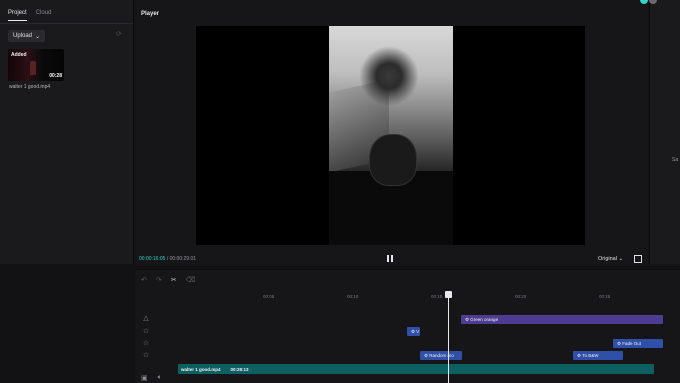 Image resolution: width=680 pixels, height=383 pixels. Describe the element at coordinates (418, 331) in the screenshot. I see `clip-label: V` at that location.